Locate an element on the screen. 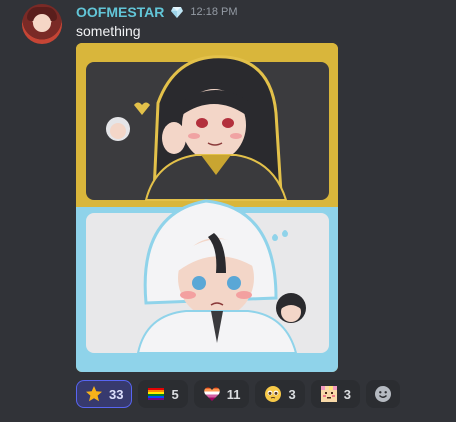 The image size is (456, 422). reaction-pleading-face: 3 is located at coordinates (280, 394).